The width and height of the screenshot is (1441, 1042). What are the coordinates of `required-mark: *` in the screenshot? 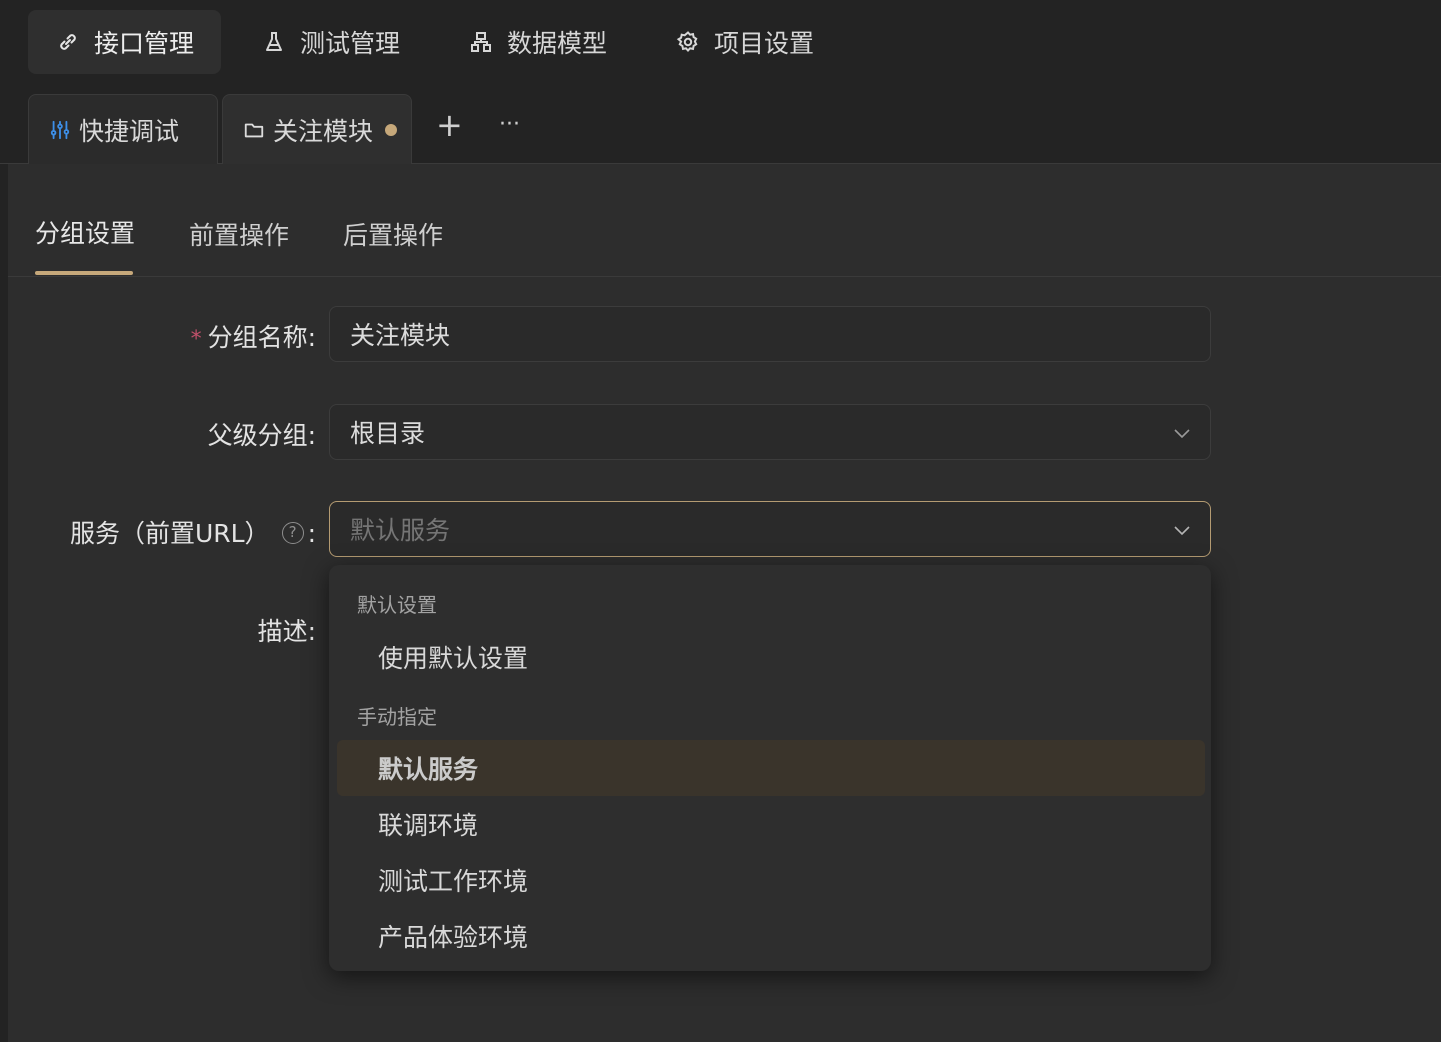 It's located at (196, 339).